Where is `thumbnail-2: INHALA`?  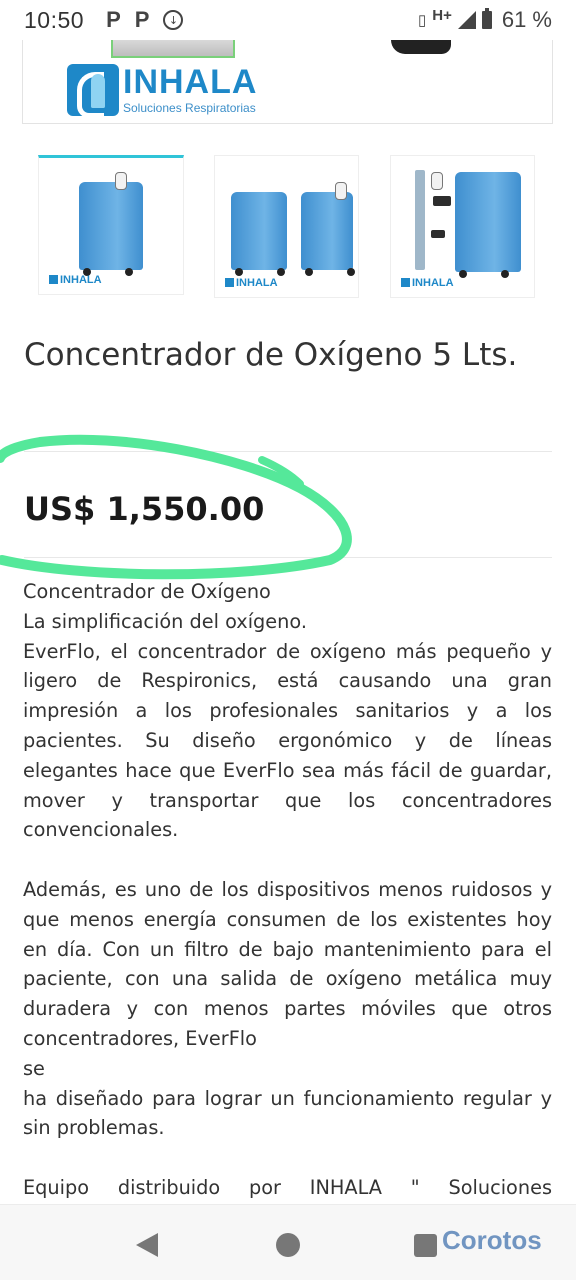
thumbnail-2: INHALA is located at coordinates (286, 226).